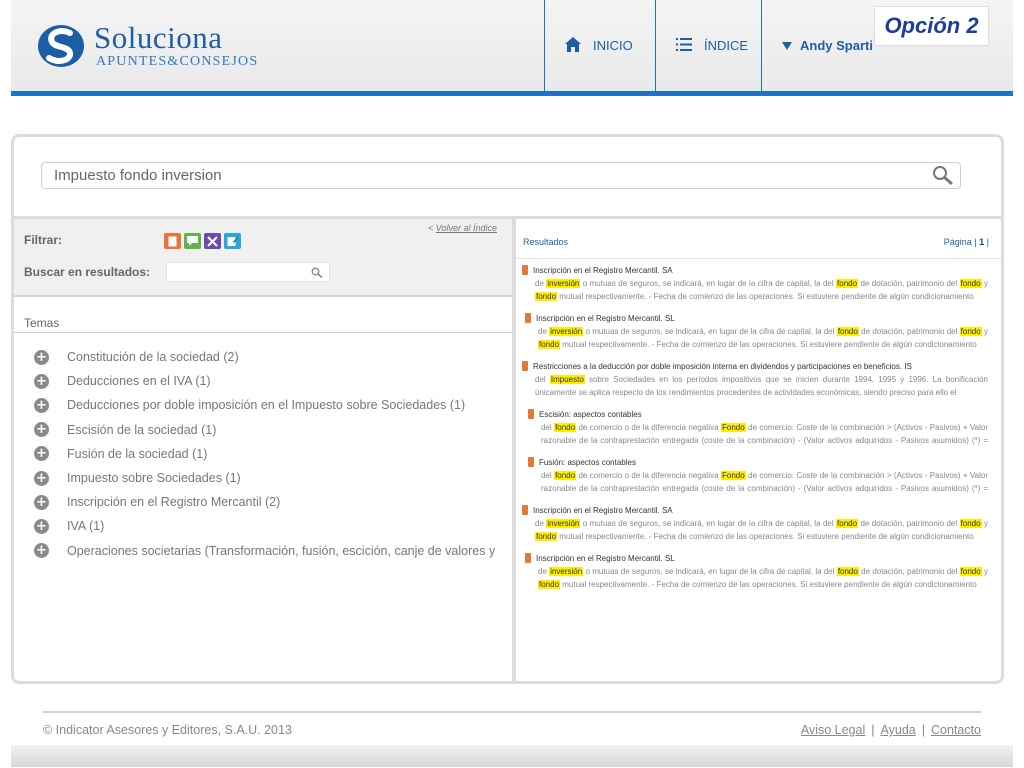 This screenshot has width=1024, height=768. I want to click on tema-item: + Fusión de la sociedad (1), so click(264, 454).